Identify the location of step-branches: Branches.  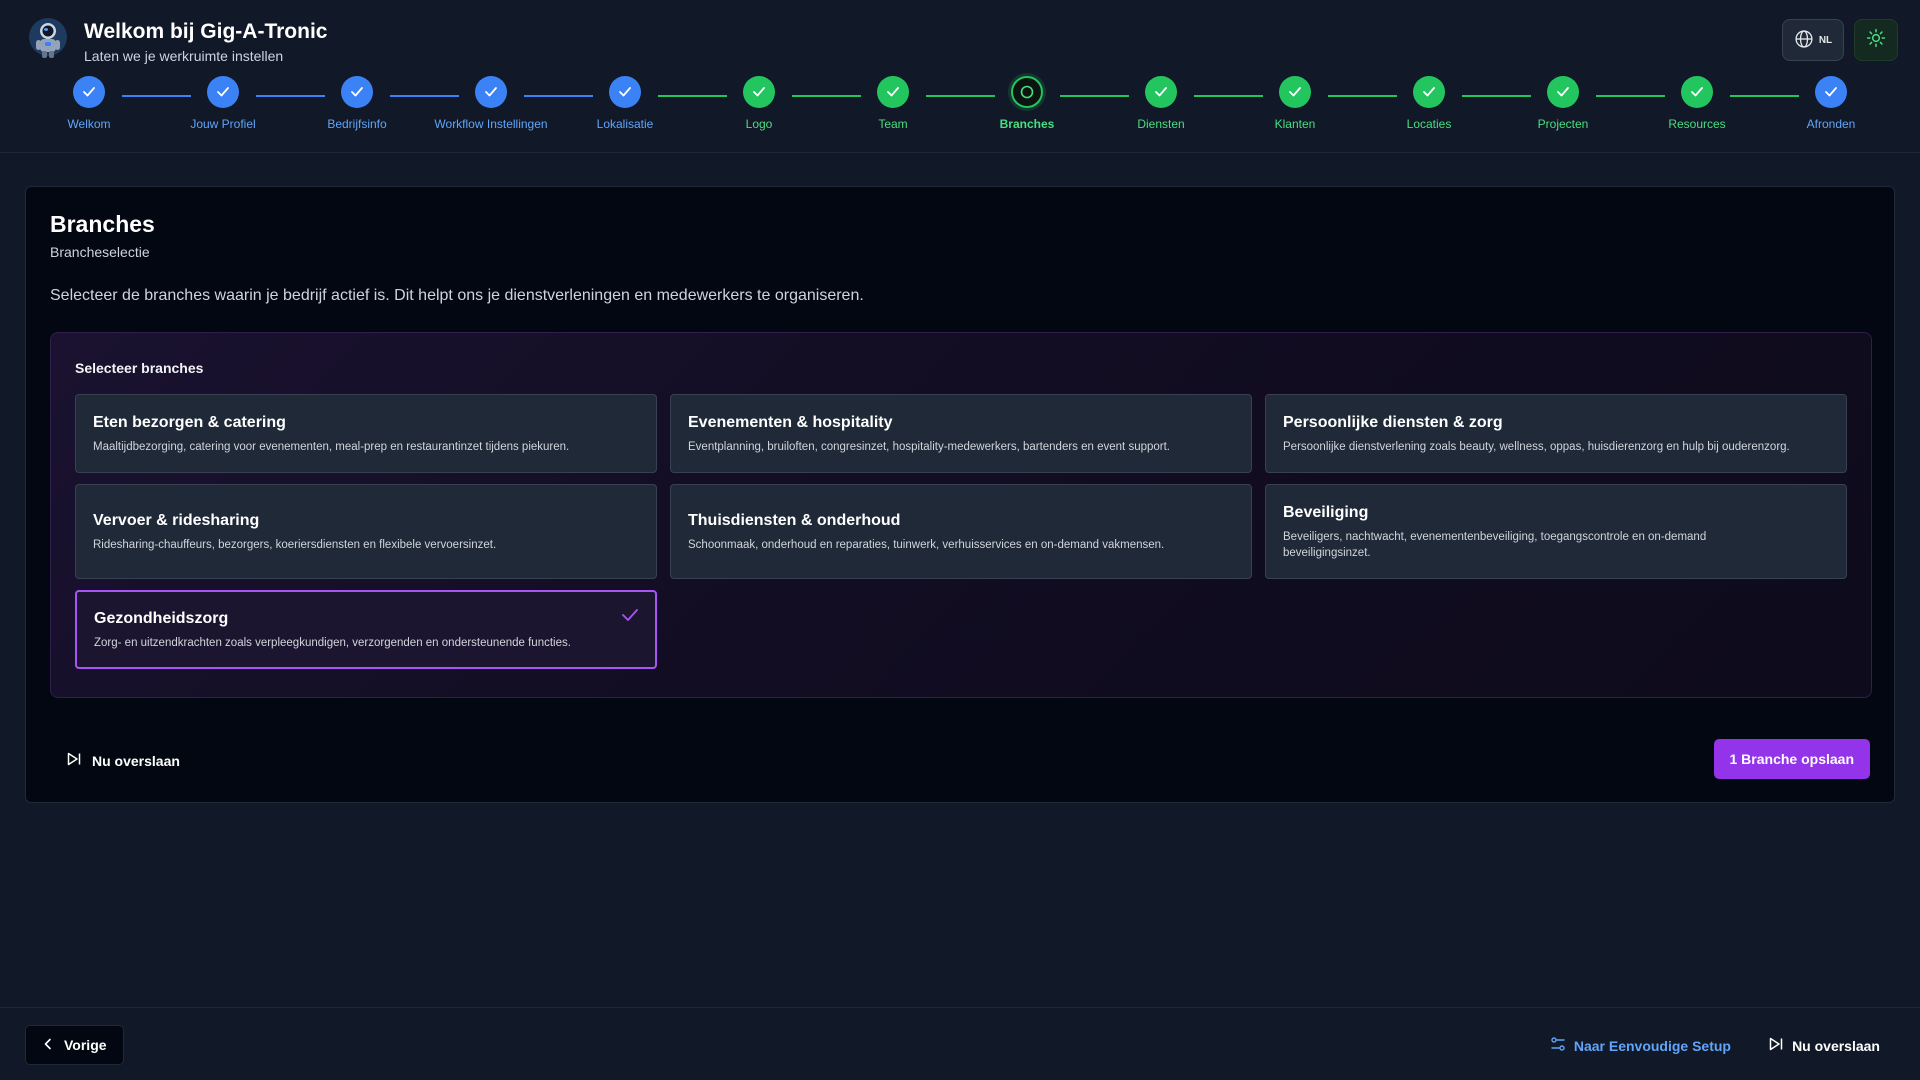
(1027, 103).